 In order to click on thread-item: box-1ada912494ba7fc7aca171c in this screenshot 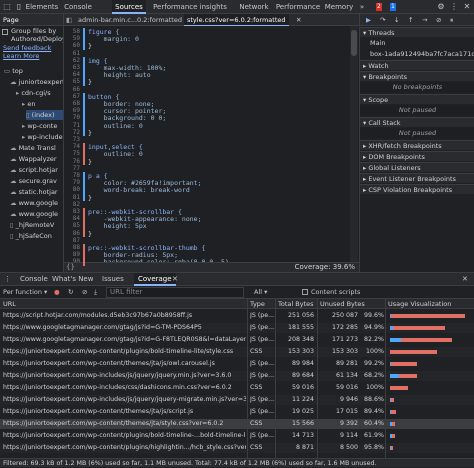, I will do `click(417, 54)`.